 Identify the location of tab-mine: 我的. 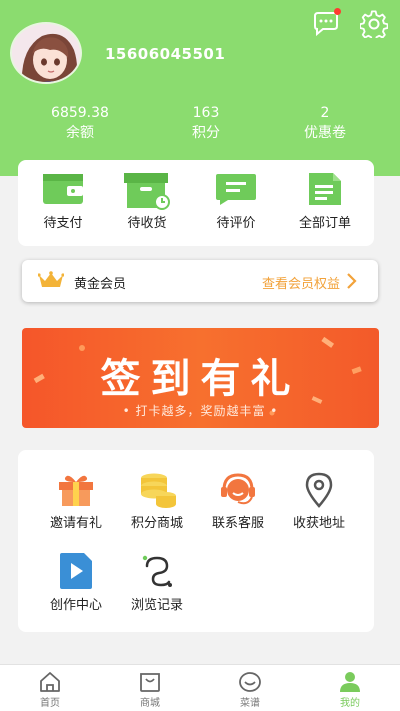
(350, 690).